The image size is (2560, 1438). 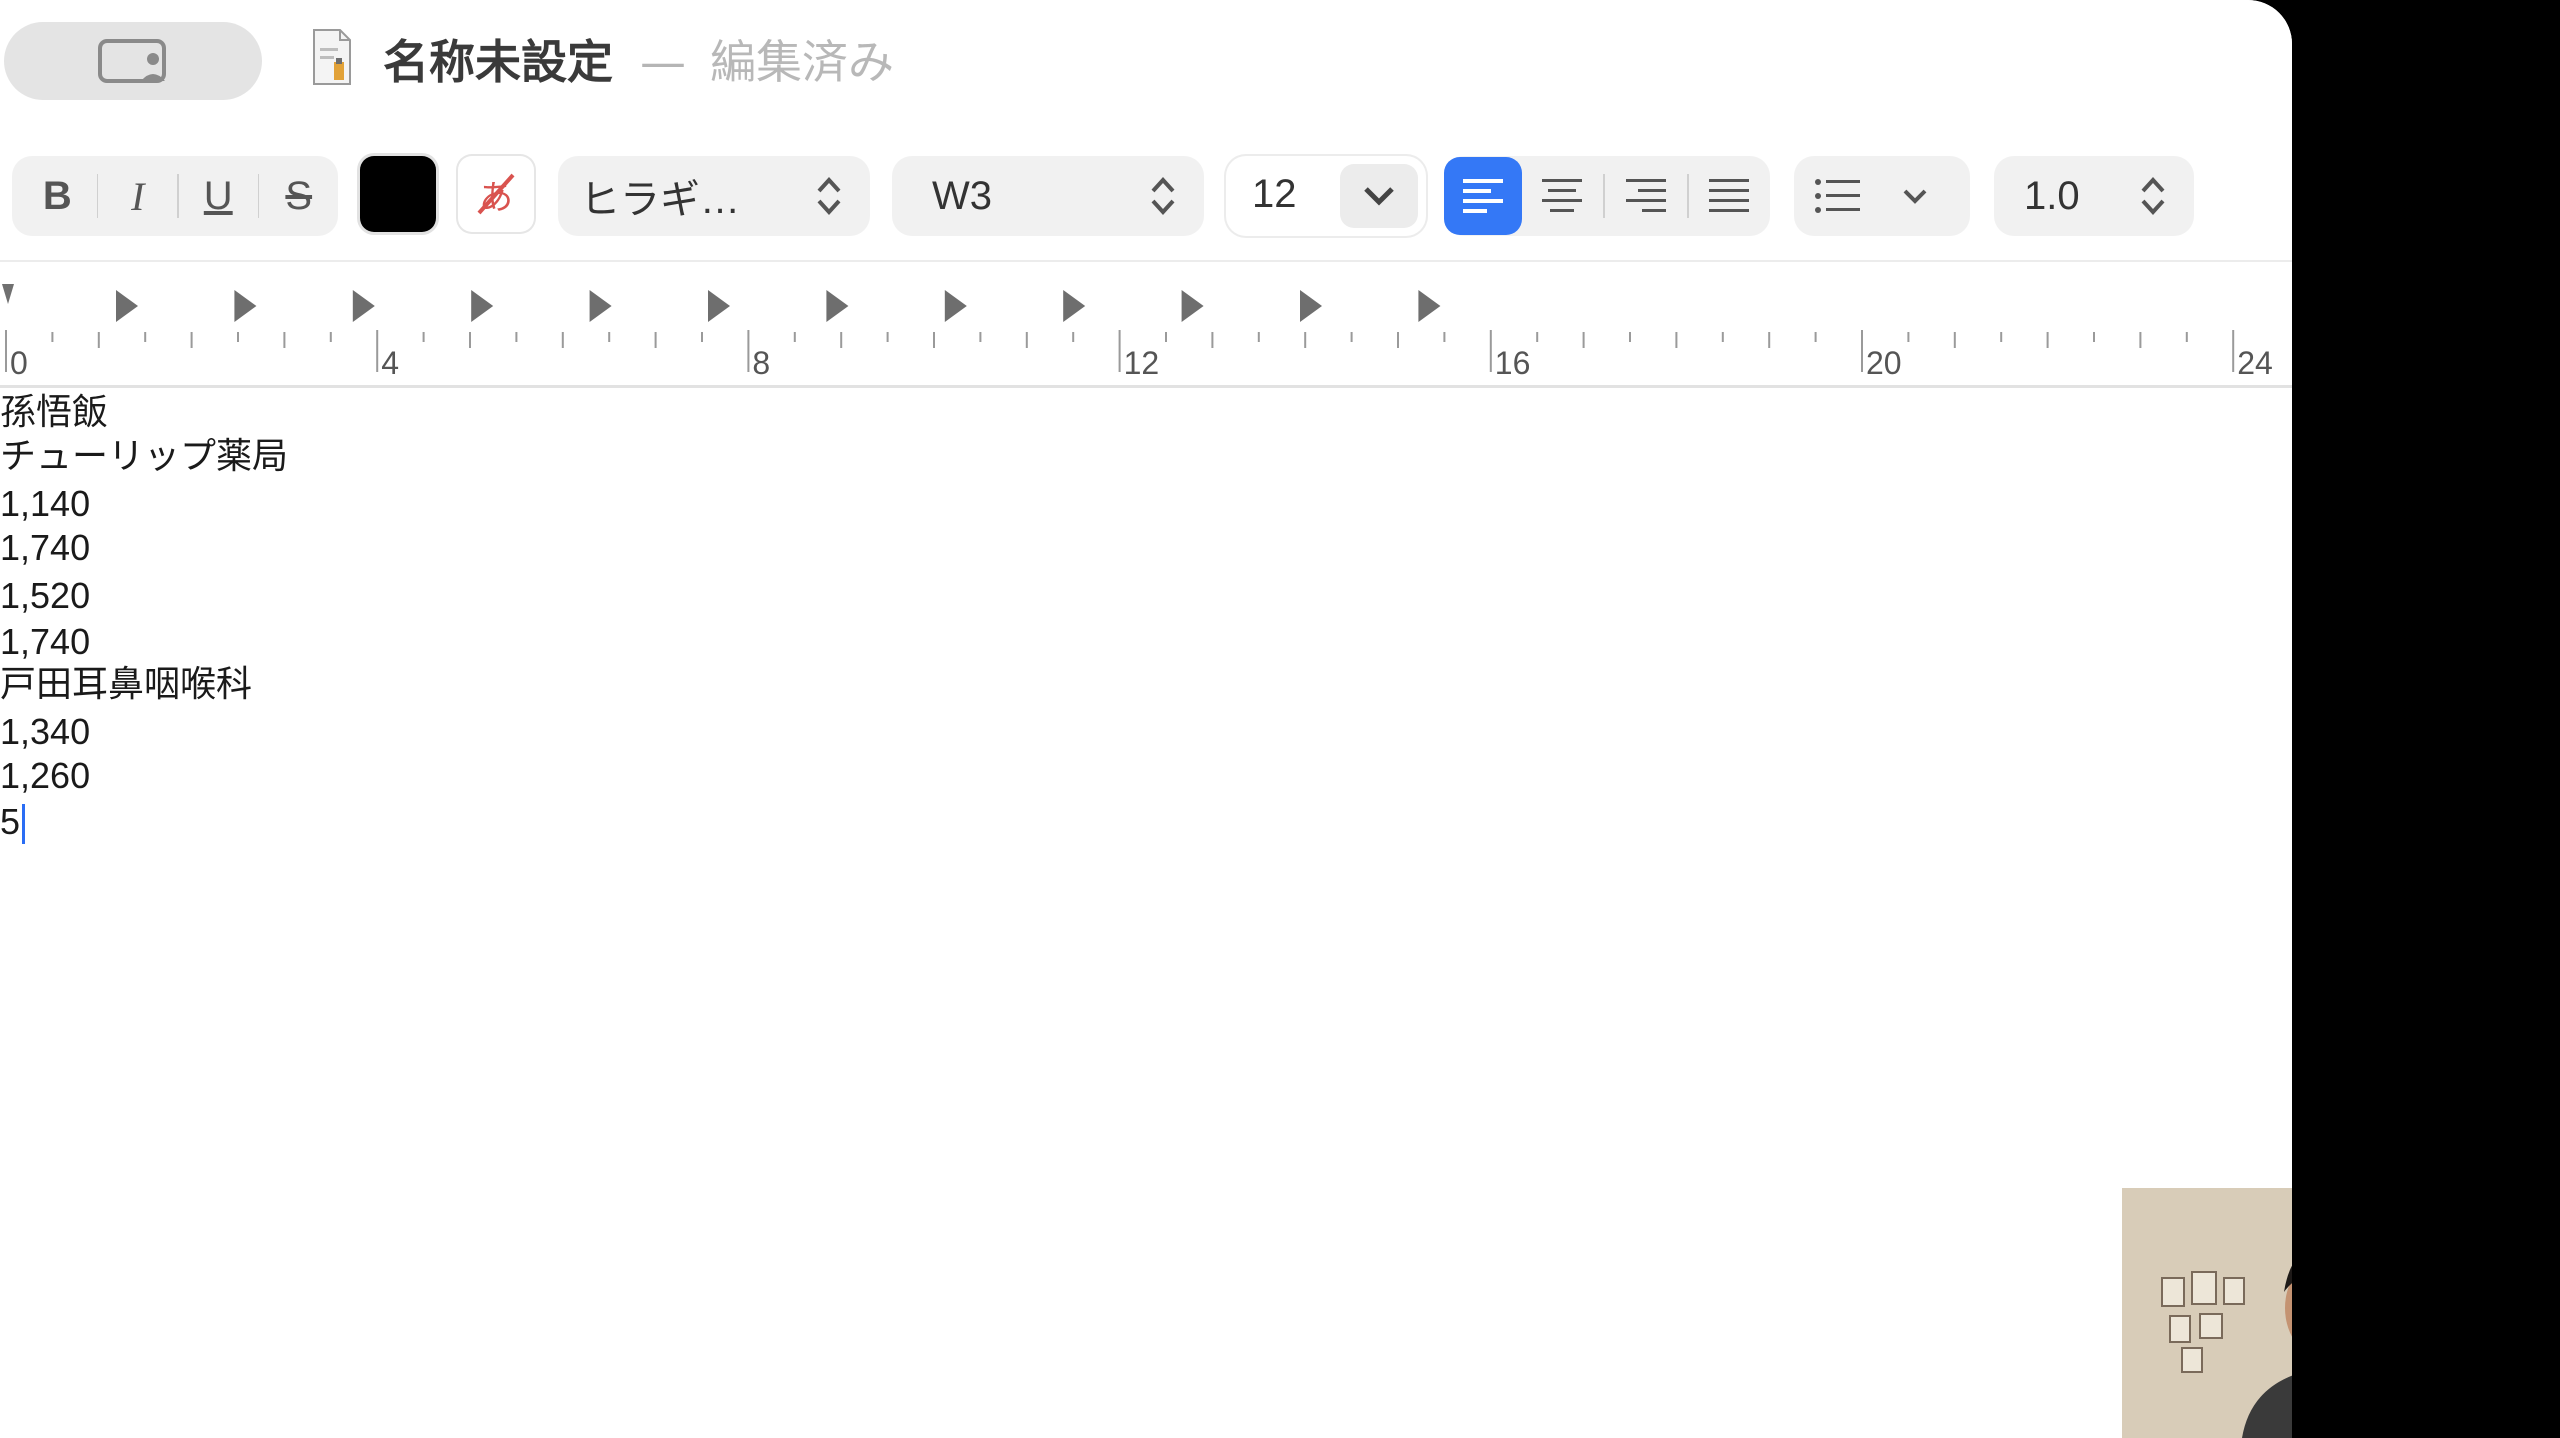 I want to click on alignment-group, so click(x=1607, y=196).